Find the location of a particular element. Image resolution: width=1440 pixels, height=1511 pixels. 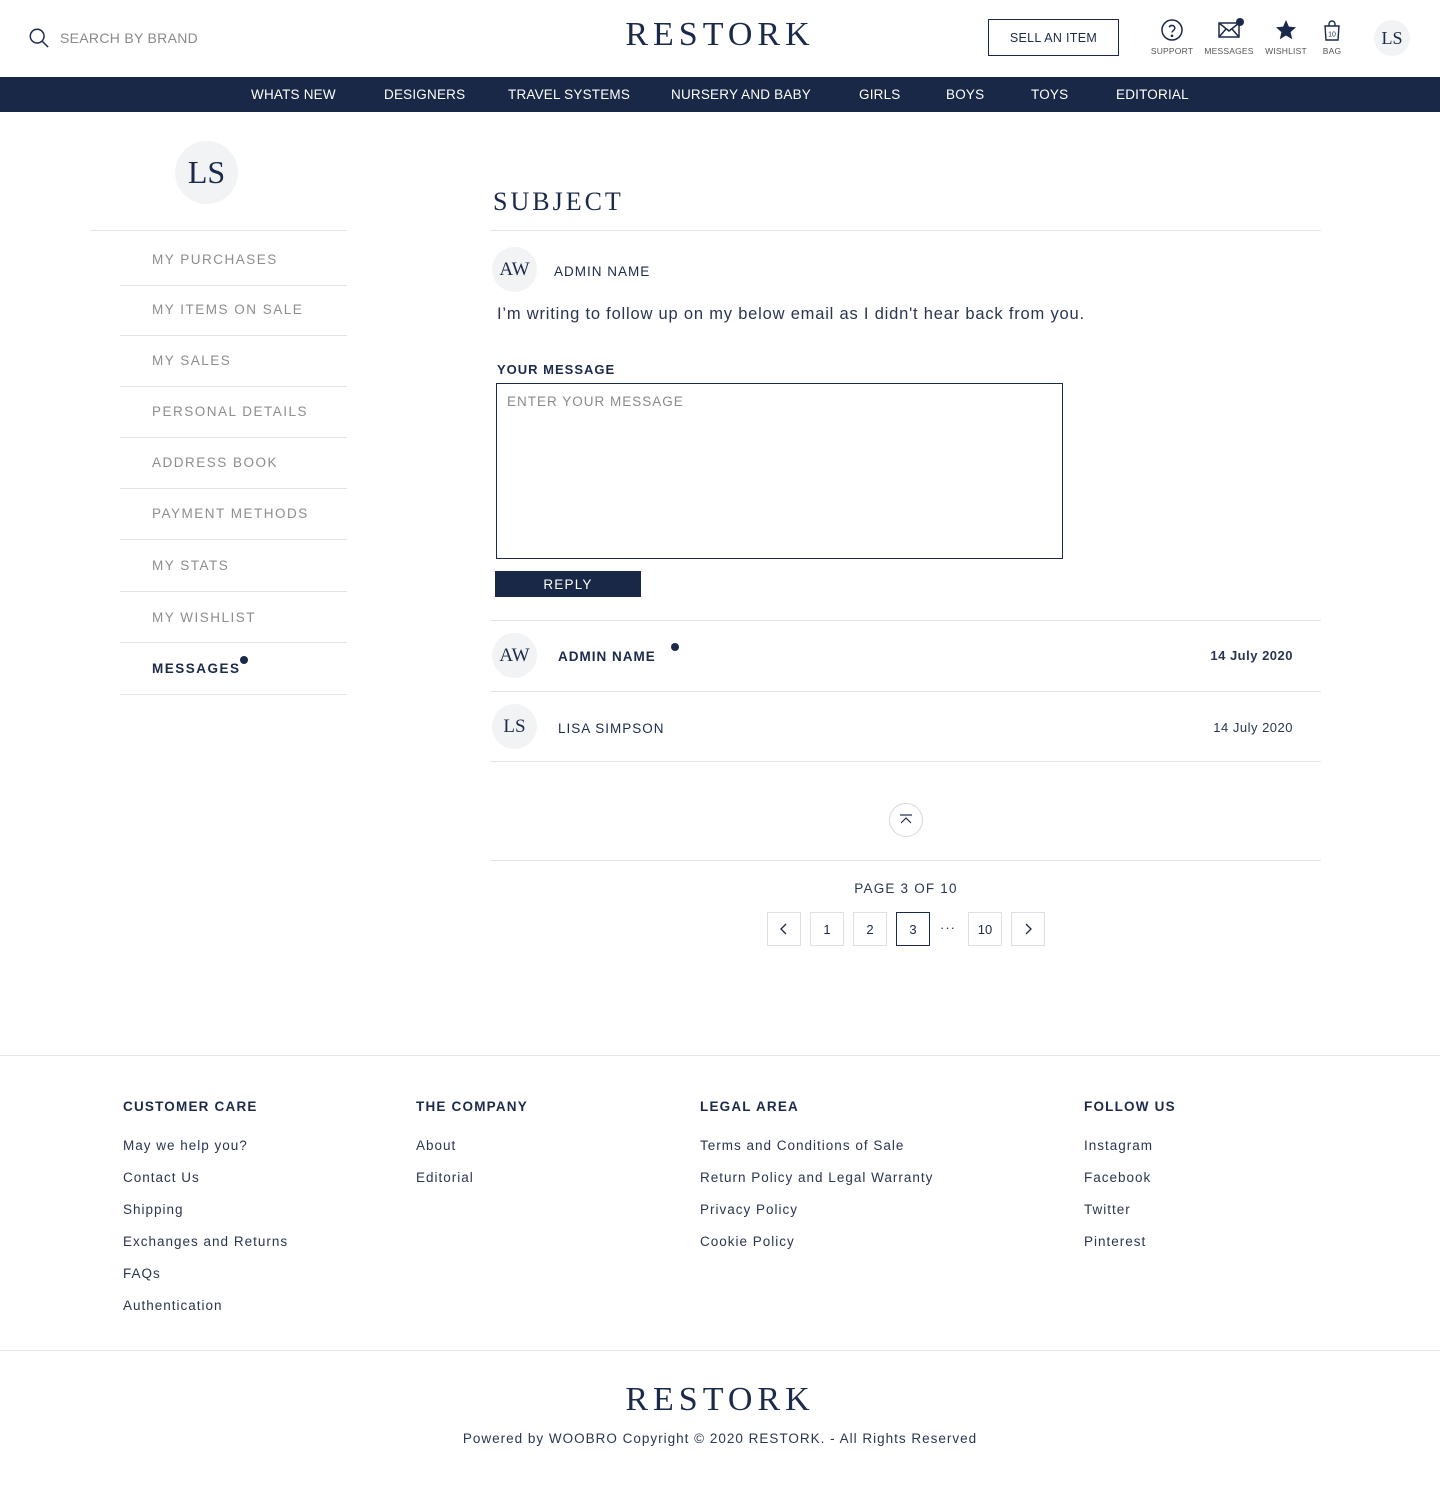

footer-company-title: THE COMPANY is located at coordinates (472, 1106).